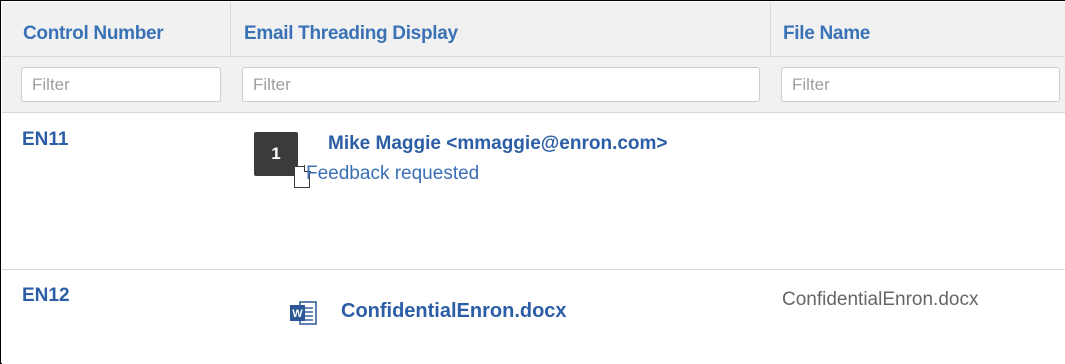 This screenshot has width=1065, height=364. What do you see at coordinates (880, 299) in the screenshot?
I see `file-name-cell: ConfidentialEnron.docx` at bounding box center [880, 299].